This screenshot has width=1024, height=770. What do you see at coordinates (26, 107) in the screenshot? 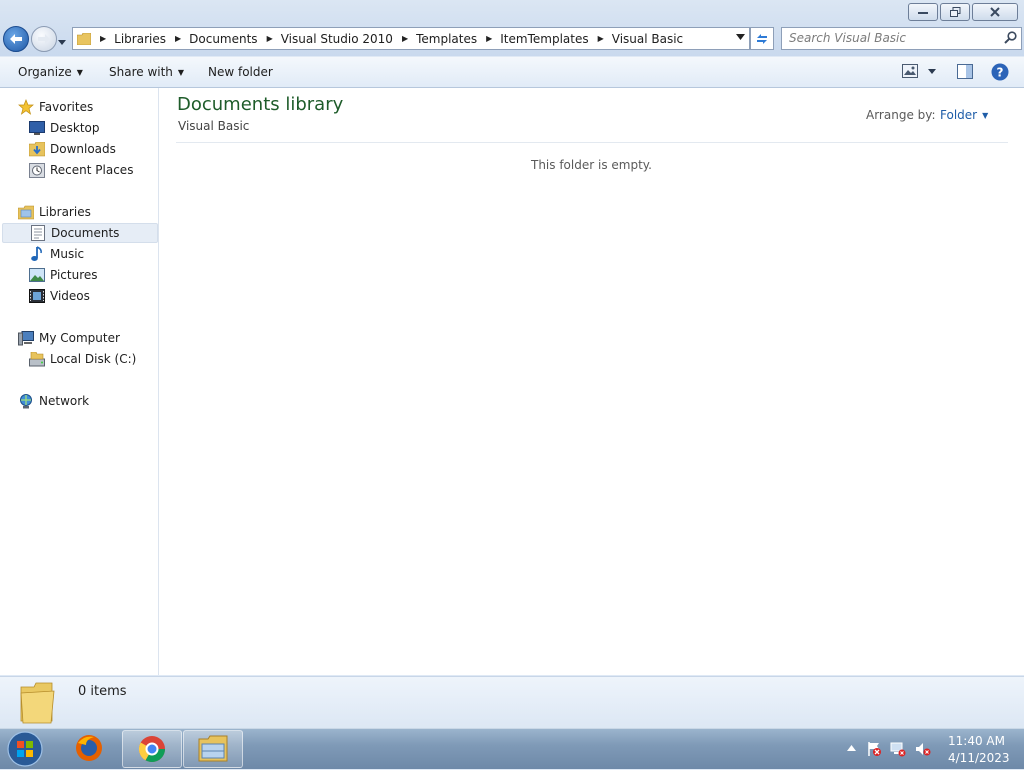
I see `star-icon` at bounding box center [26, 107].